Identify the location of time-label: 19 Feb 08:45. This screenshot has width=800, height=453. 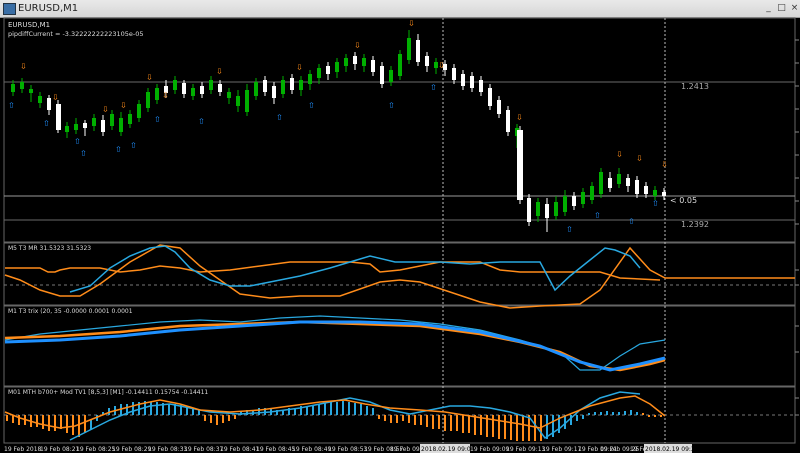
(276, 449).